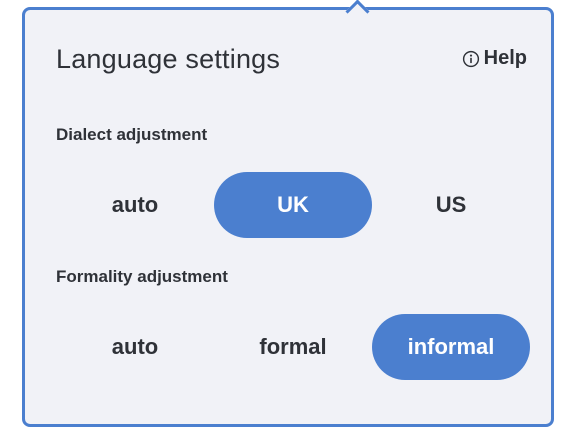  Describe the element at coordinates (357, 12) in the screenshot. I see `popover-caret` at that location.